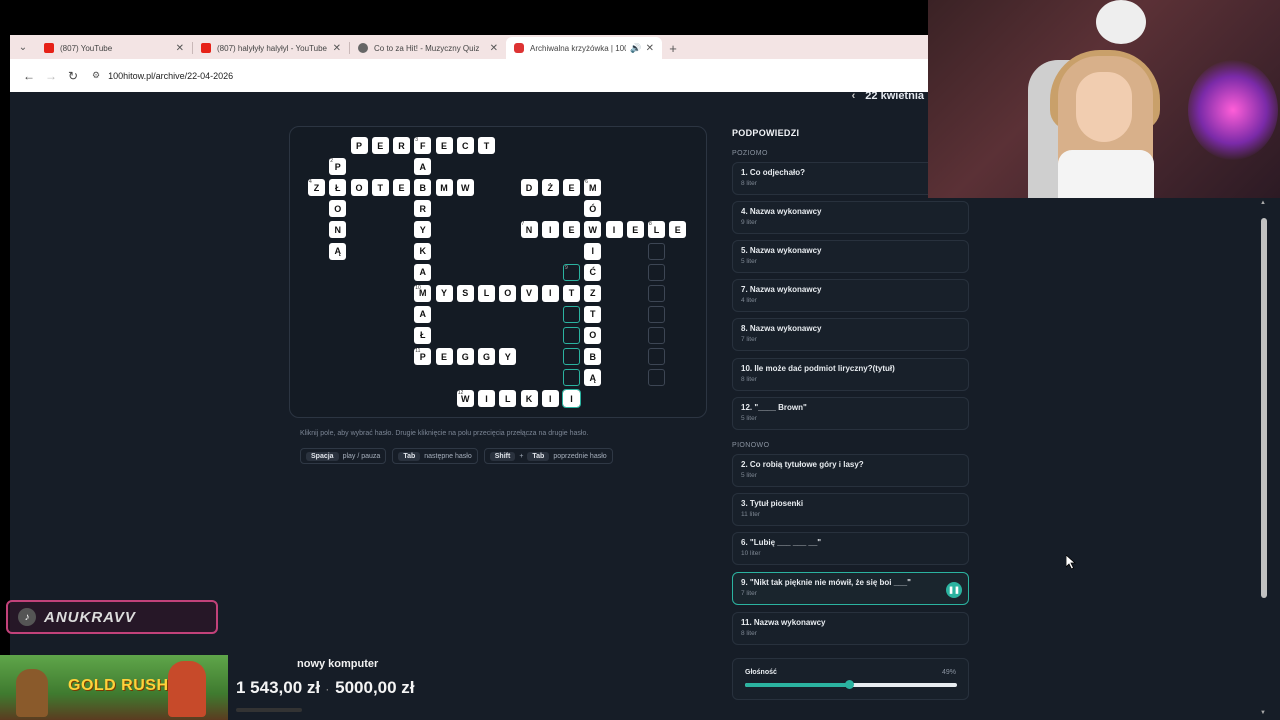 This screenshot has height=720, width=1280. I want to click on clue-across-5: 5. Nazwa wykonawcy 5 liter, so click(850, 256).